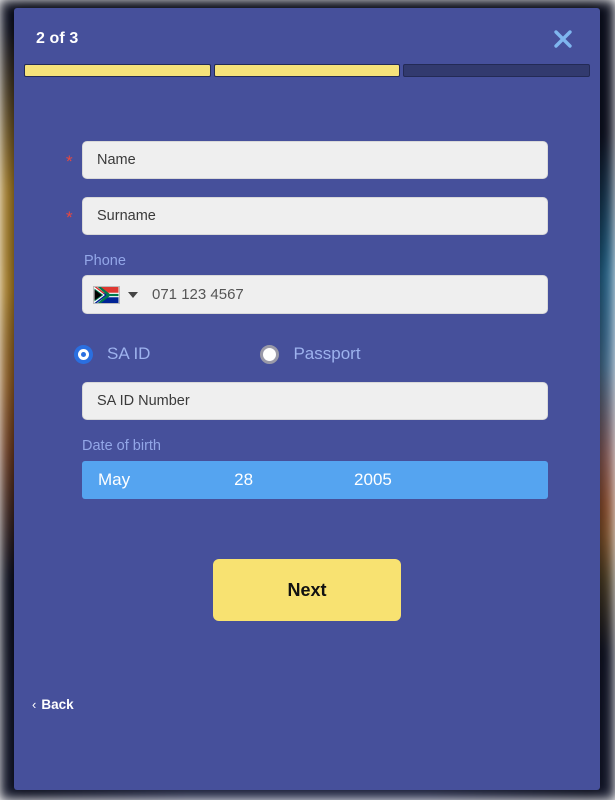 This screenshot has height=800, width=615. I want to click on progress-bar, so click(307, 70).